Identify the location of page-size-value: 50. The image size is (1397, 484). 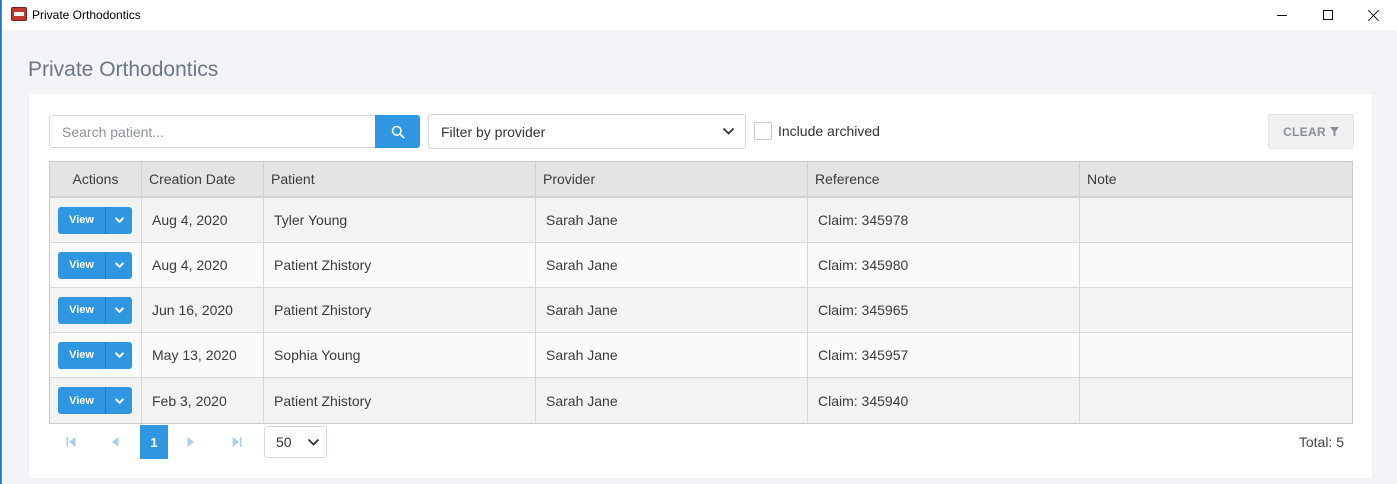
(284, 442).